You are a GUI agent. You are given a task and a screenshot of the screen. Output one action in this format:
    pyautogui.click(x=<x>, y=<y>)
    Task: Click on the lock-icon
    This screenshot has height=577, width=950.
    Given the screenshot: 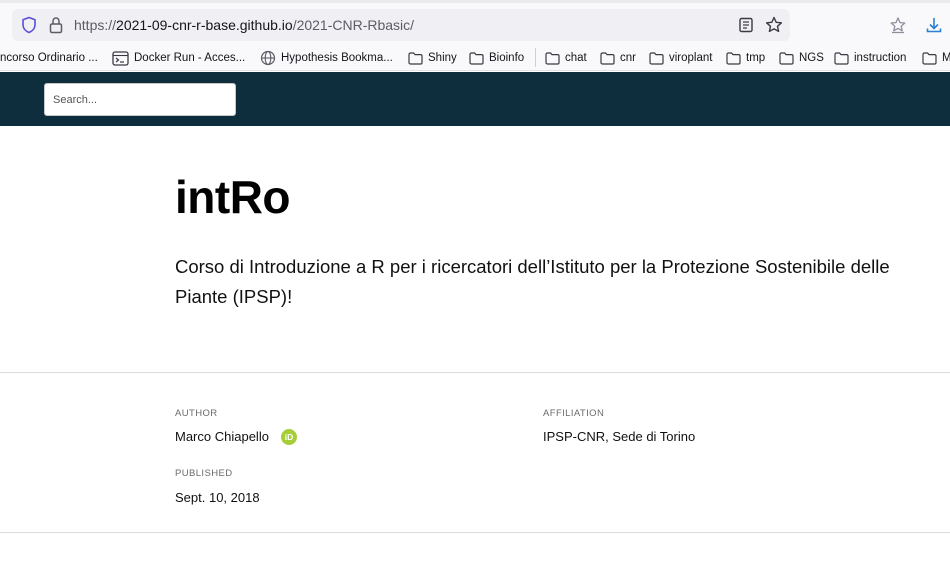 What is the action you would take?
    pyautogui.click(x=56, y=25)
    